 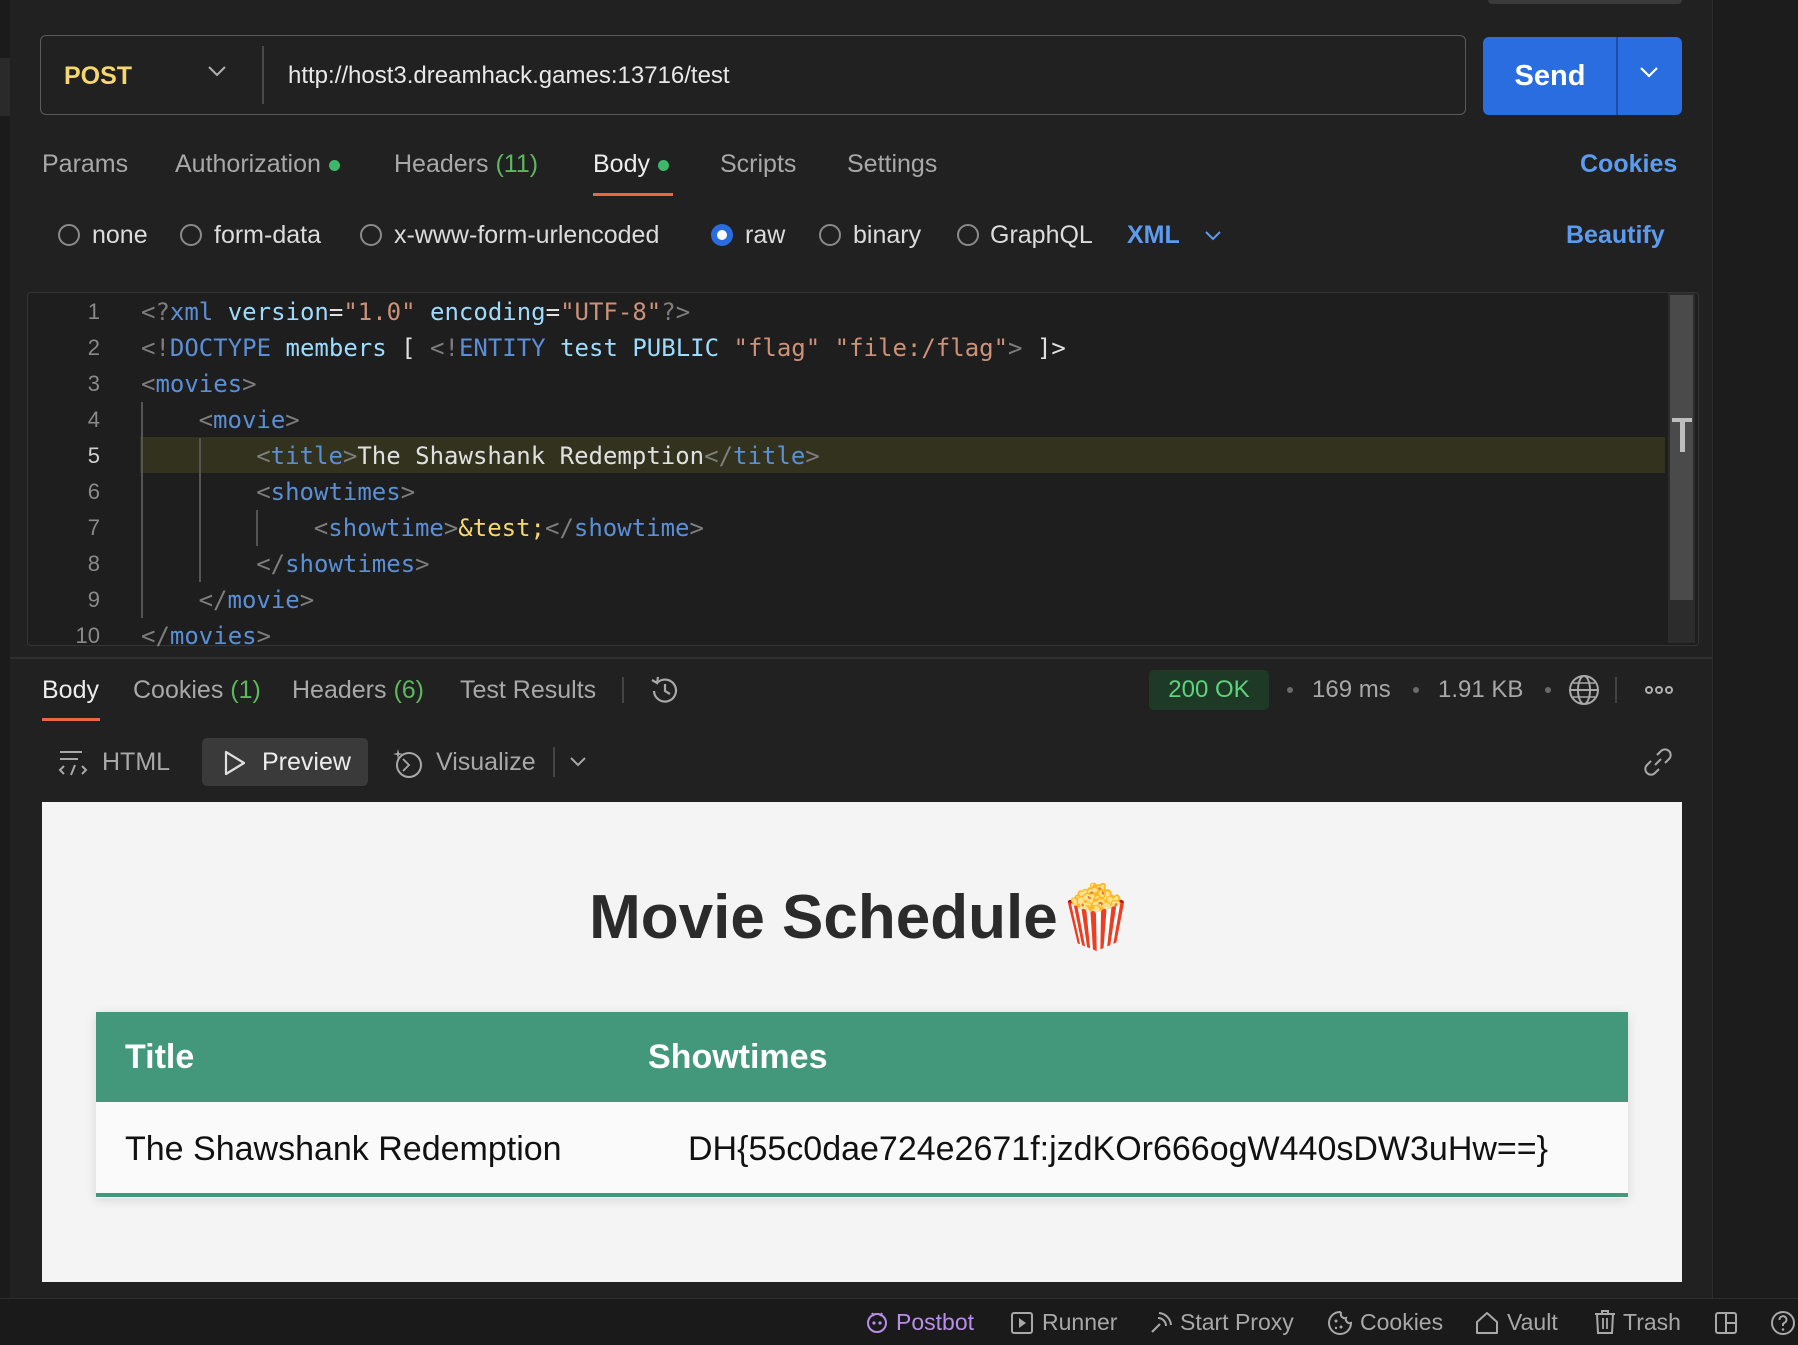 What do you see at coordinates (1079, 1322) in the screenshot?
I see `runner-button: Runner` at bounding box center [1079, 1322].